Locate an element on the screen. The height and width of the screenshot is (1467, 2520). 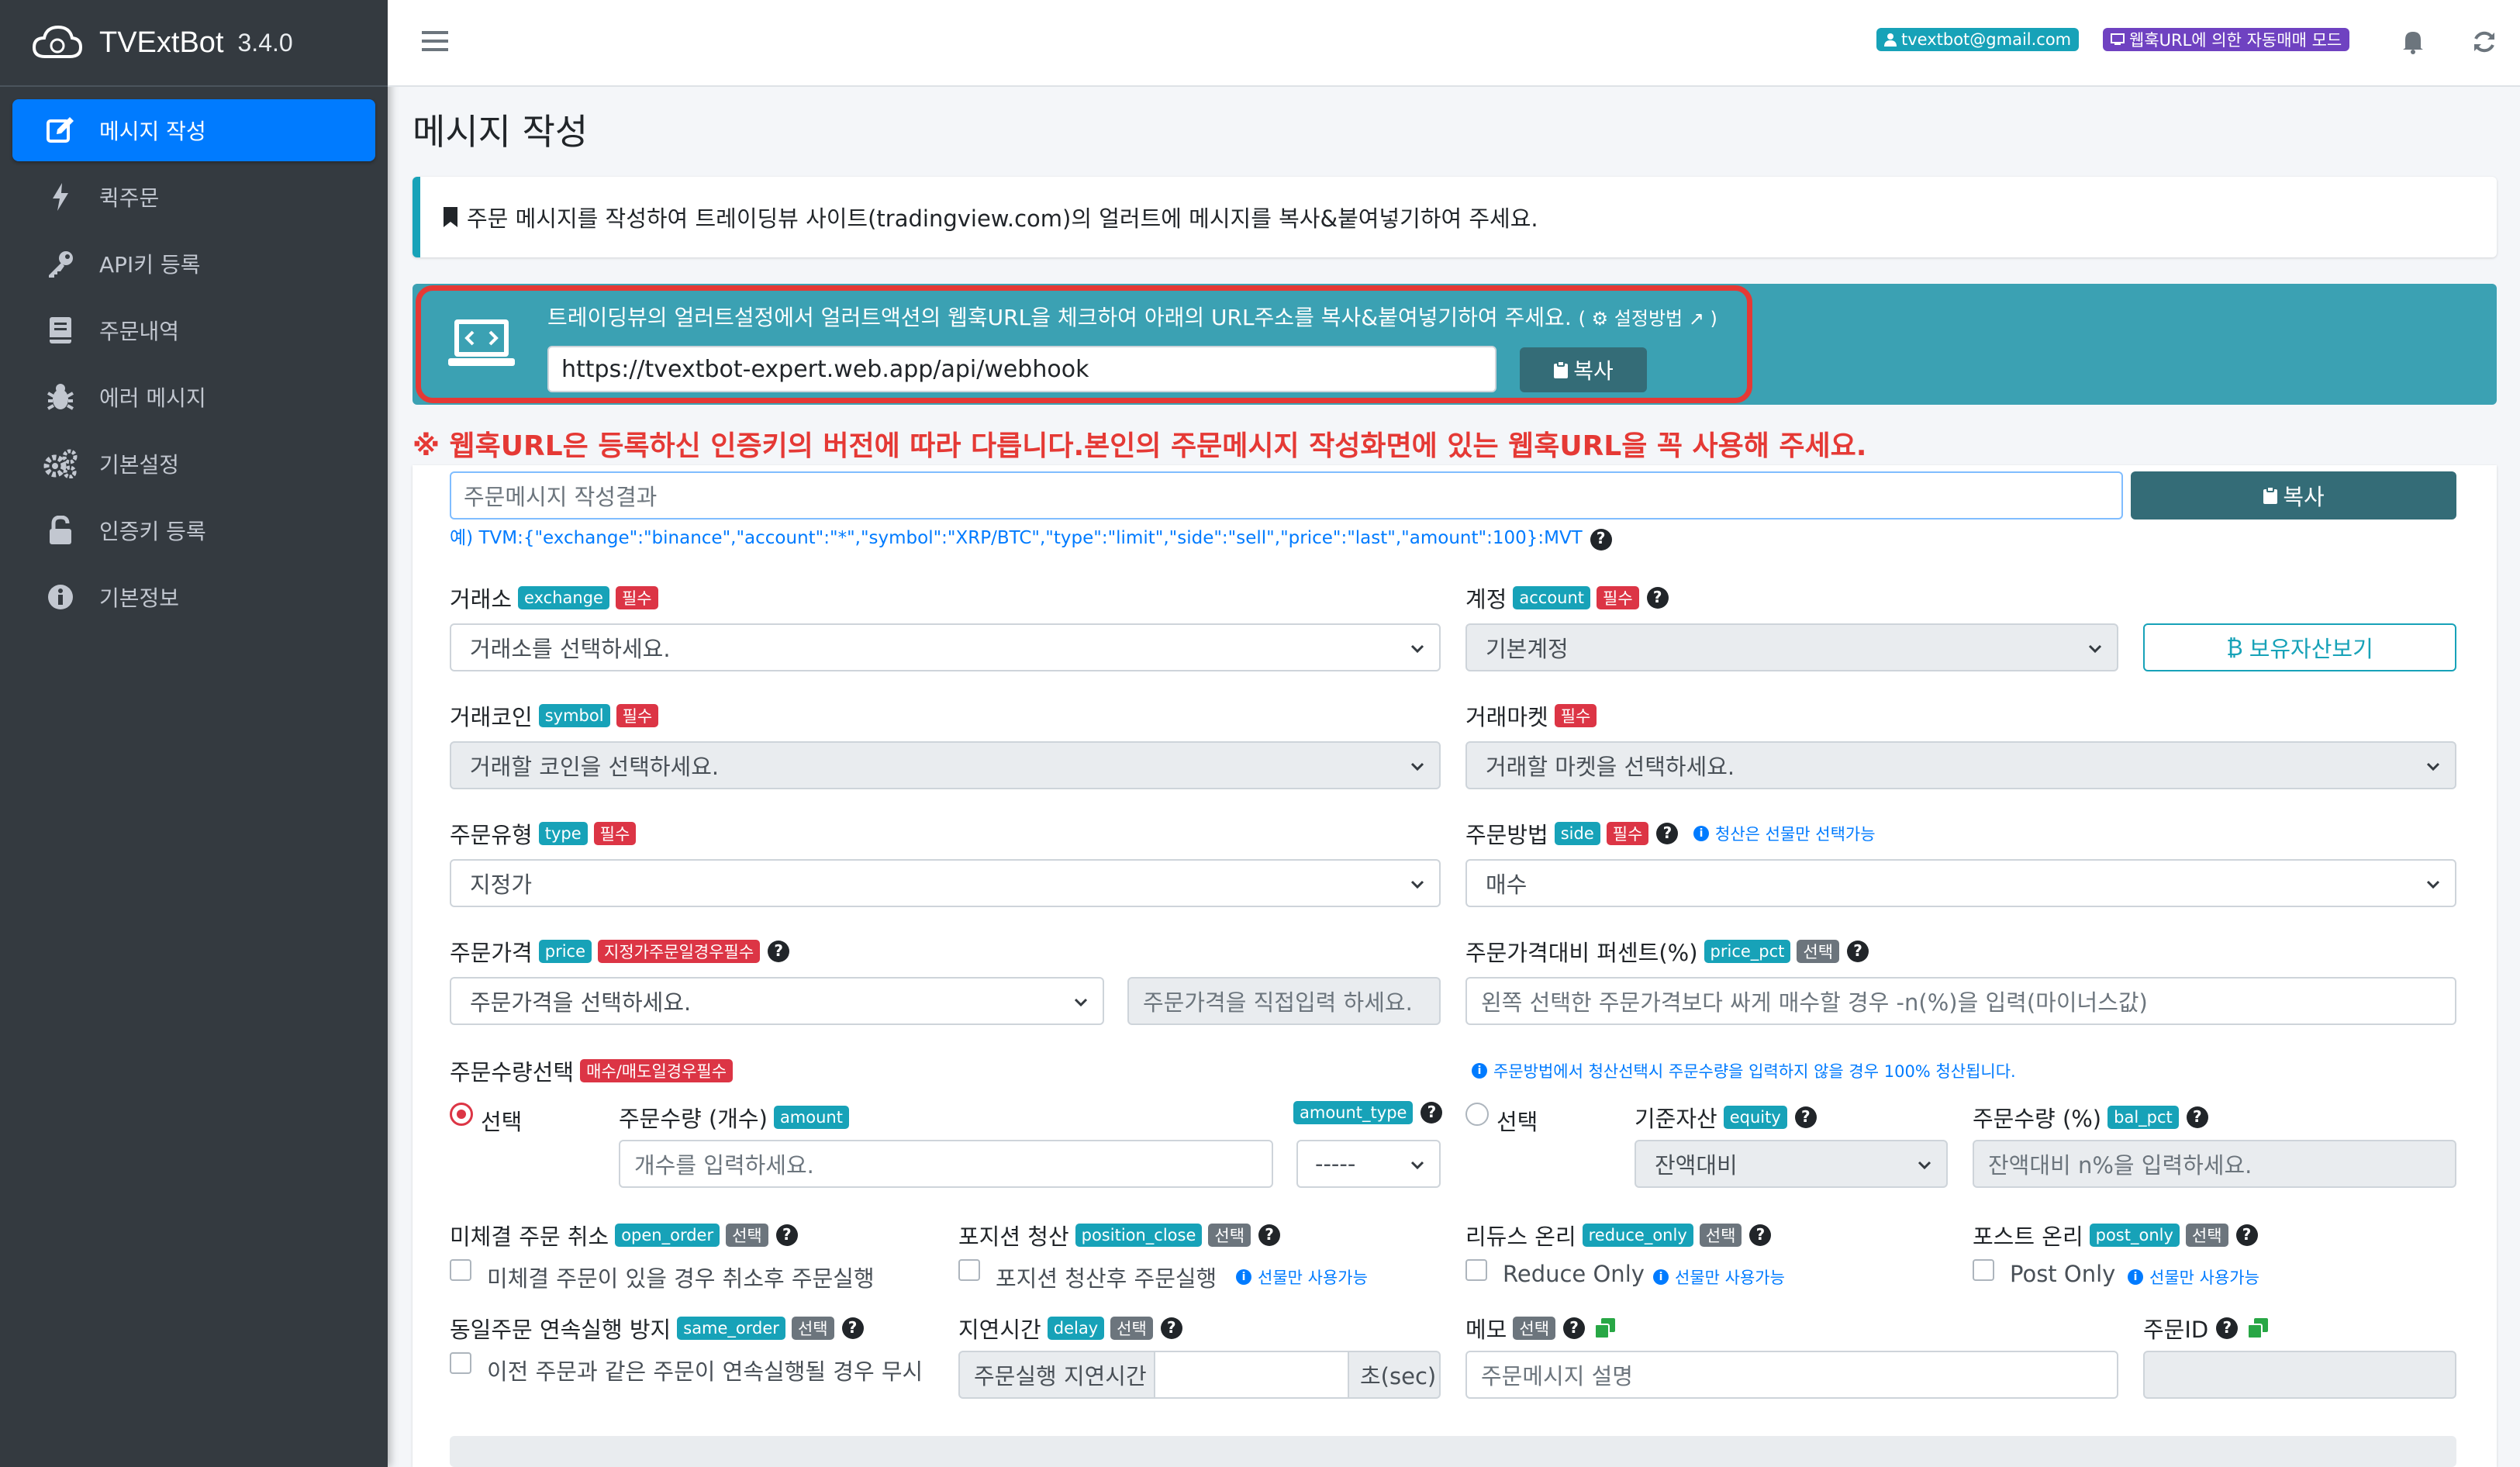
exchange-select: 거래소를 선택하세요. is located at coordinates (946, 647).